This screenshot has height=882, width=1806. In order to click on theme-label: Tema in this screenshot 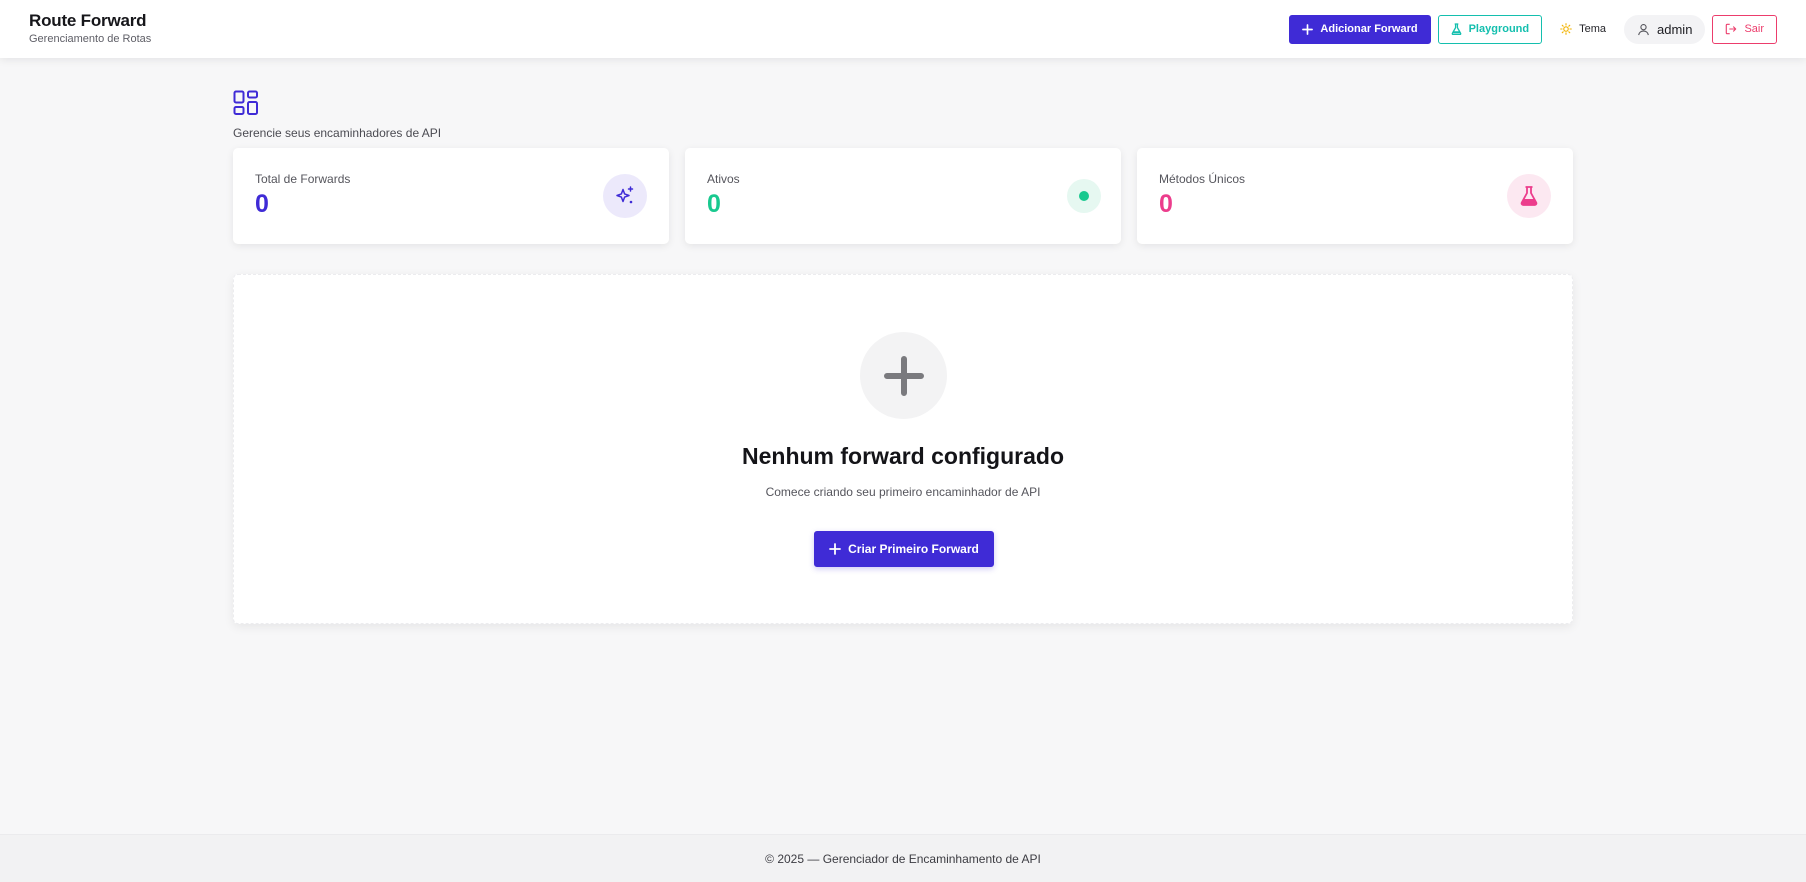, I will do `click(1593, 29)`.